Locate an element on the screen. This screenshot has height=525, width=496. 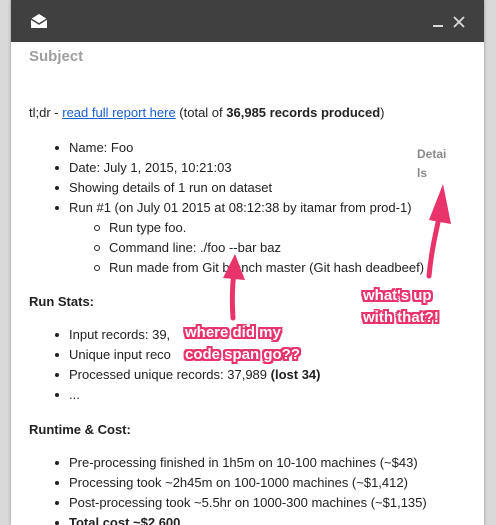
envelope-icon is located at coordinates (39, 21).